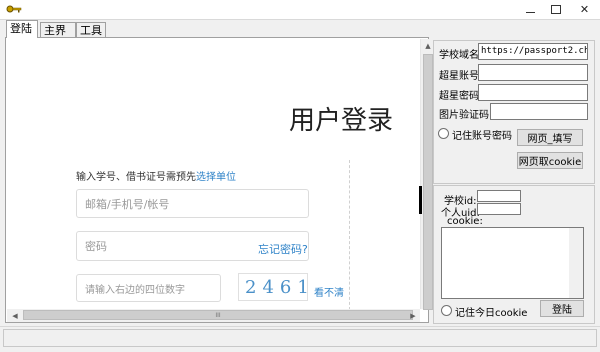 This screenshot has height=352, width=600. I want to click on minimize-button, so click(530, 9).